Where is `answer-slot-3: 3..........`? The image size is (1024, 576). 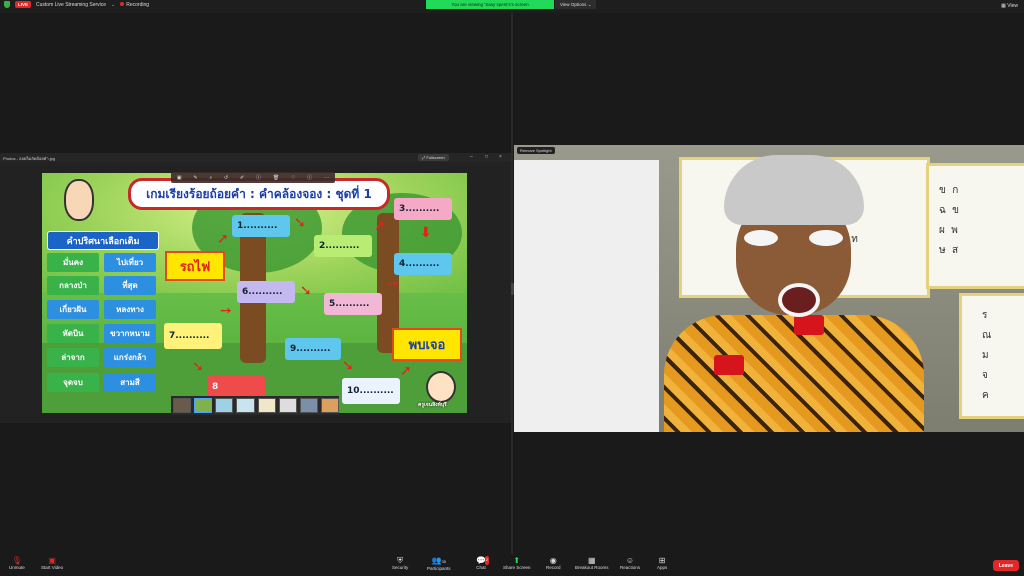
answer-slot-3: 3.......... is located at coordinates (423, 209).